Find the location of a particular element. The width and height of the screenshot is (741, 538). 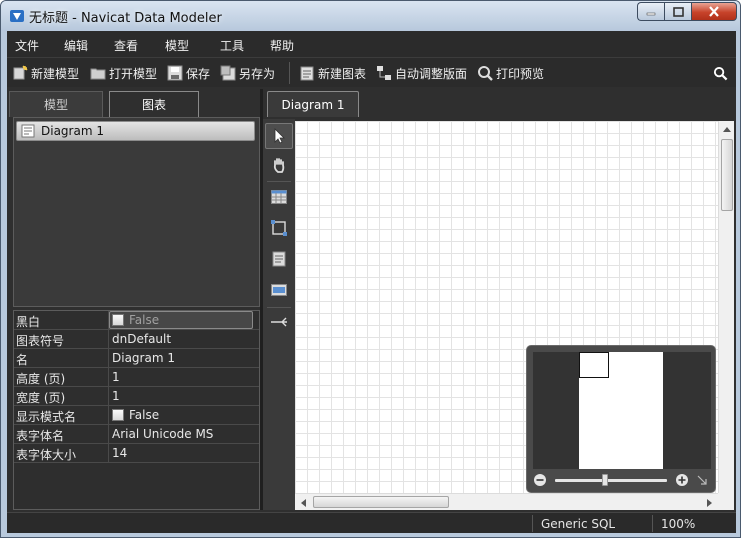

left-panel-tabs: 模型 图表 is located at coordinates (134, 103).